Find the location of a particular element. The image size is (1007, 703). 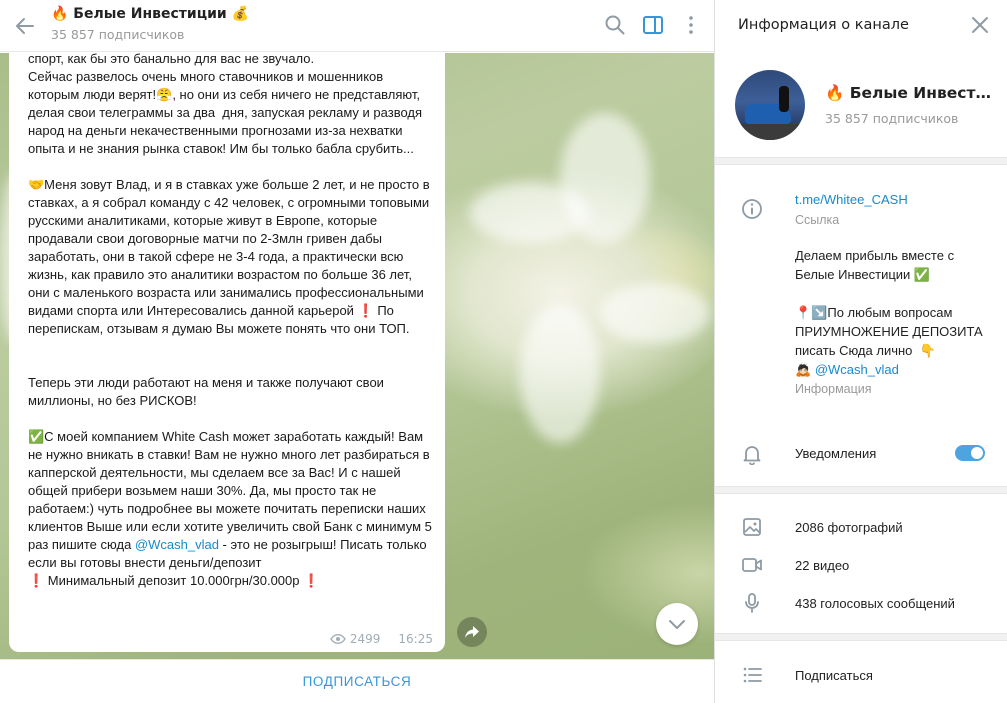

subscribe-button: ПОДПИСАТЬСЯ is located at coordinates (357, 681).